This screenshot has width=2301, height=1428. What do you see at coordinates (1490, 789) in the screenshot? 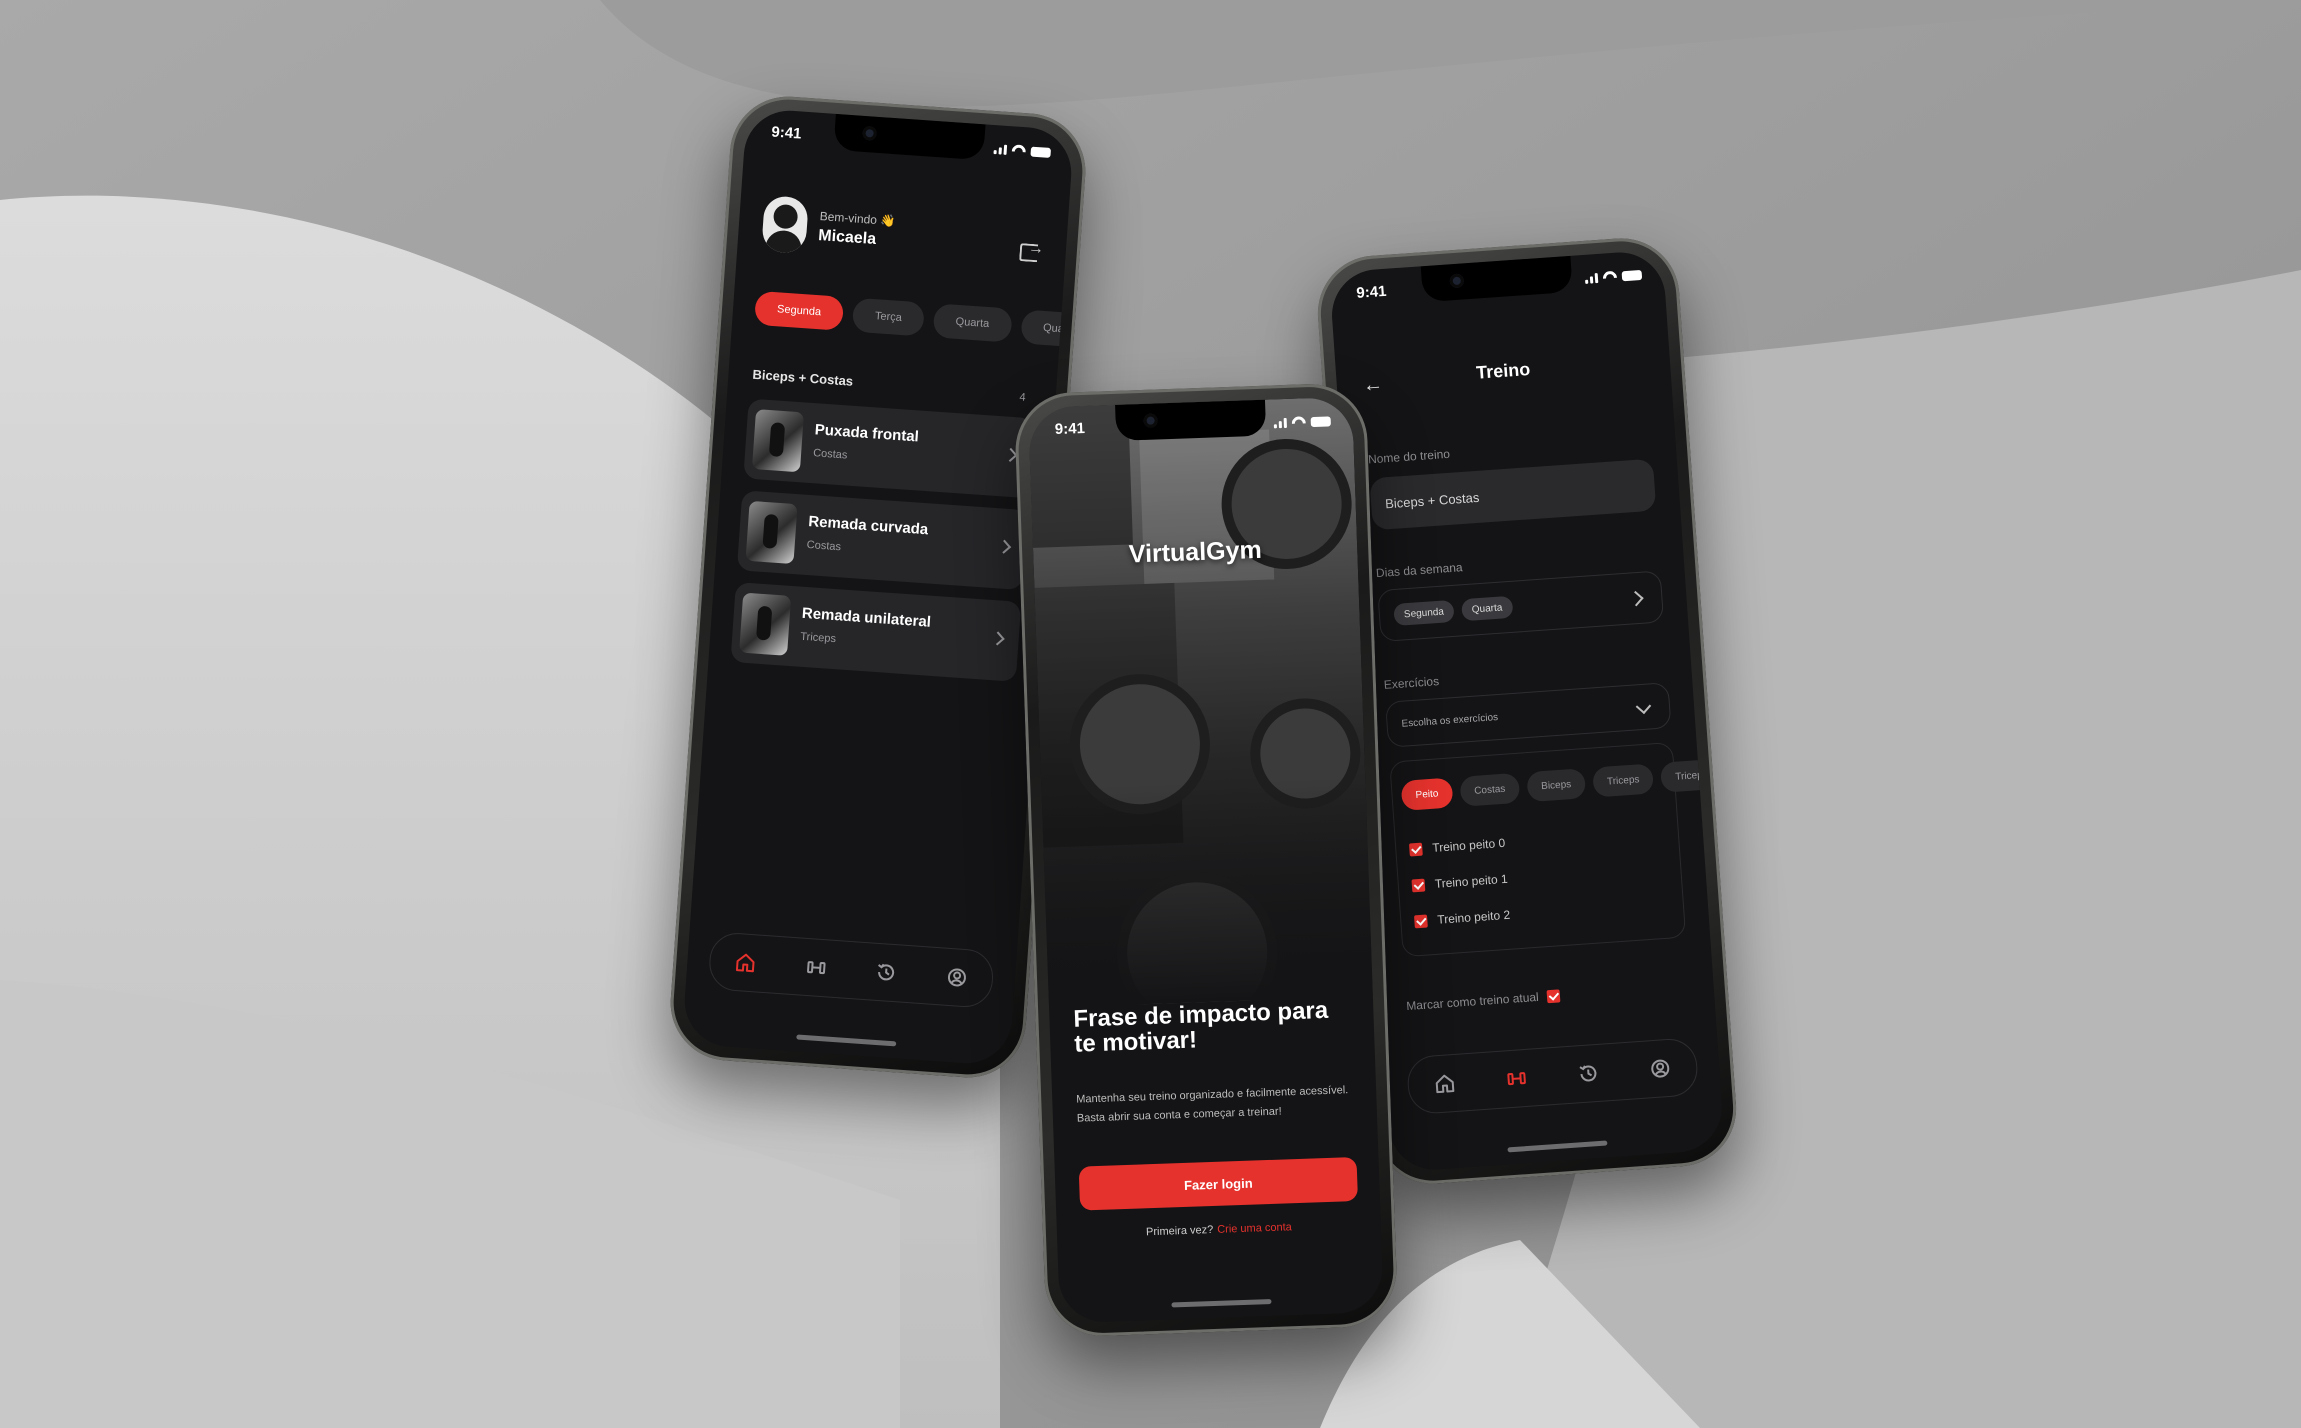
I see `muscle-chip: Costas` at bounding box center [1490, 789].